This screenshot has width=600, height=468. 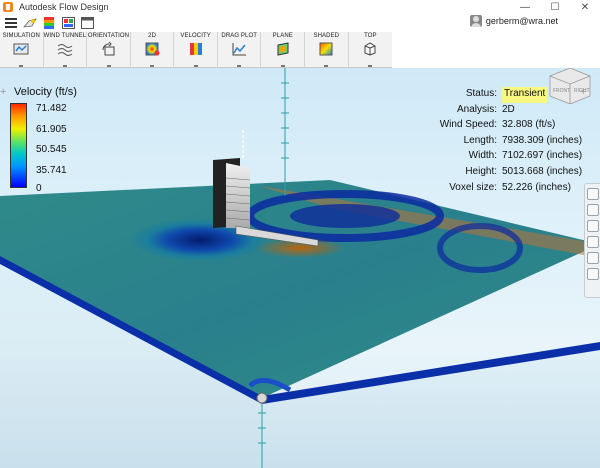 I want to click on ribbon-label: VELOCITY, so click(x=195, y=36).